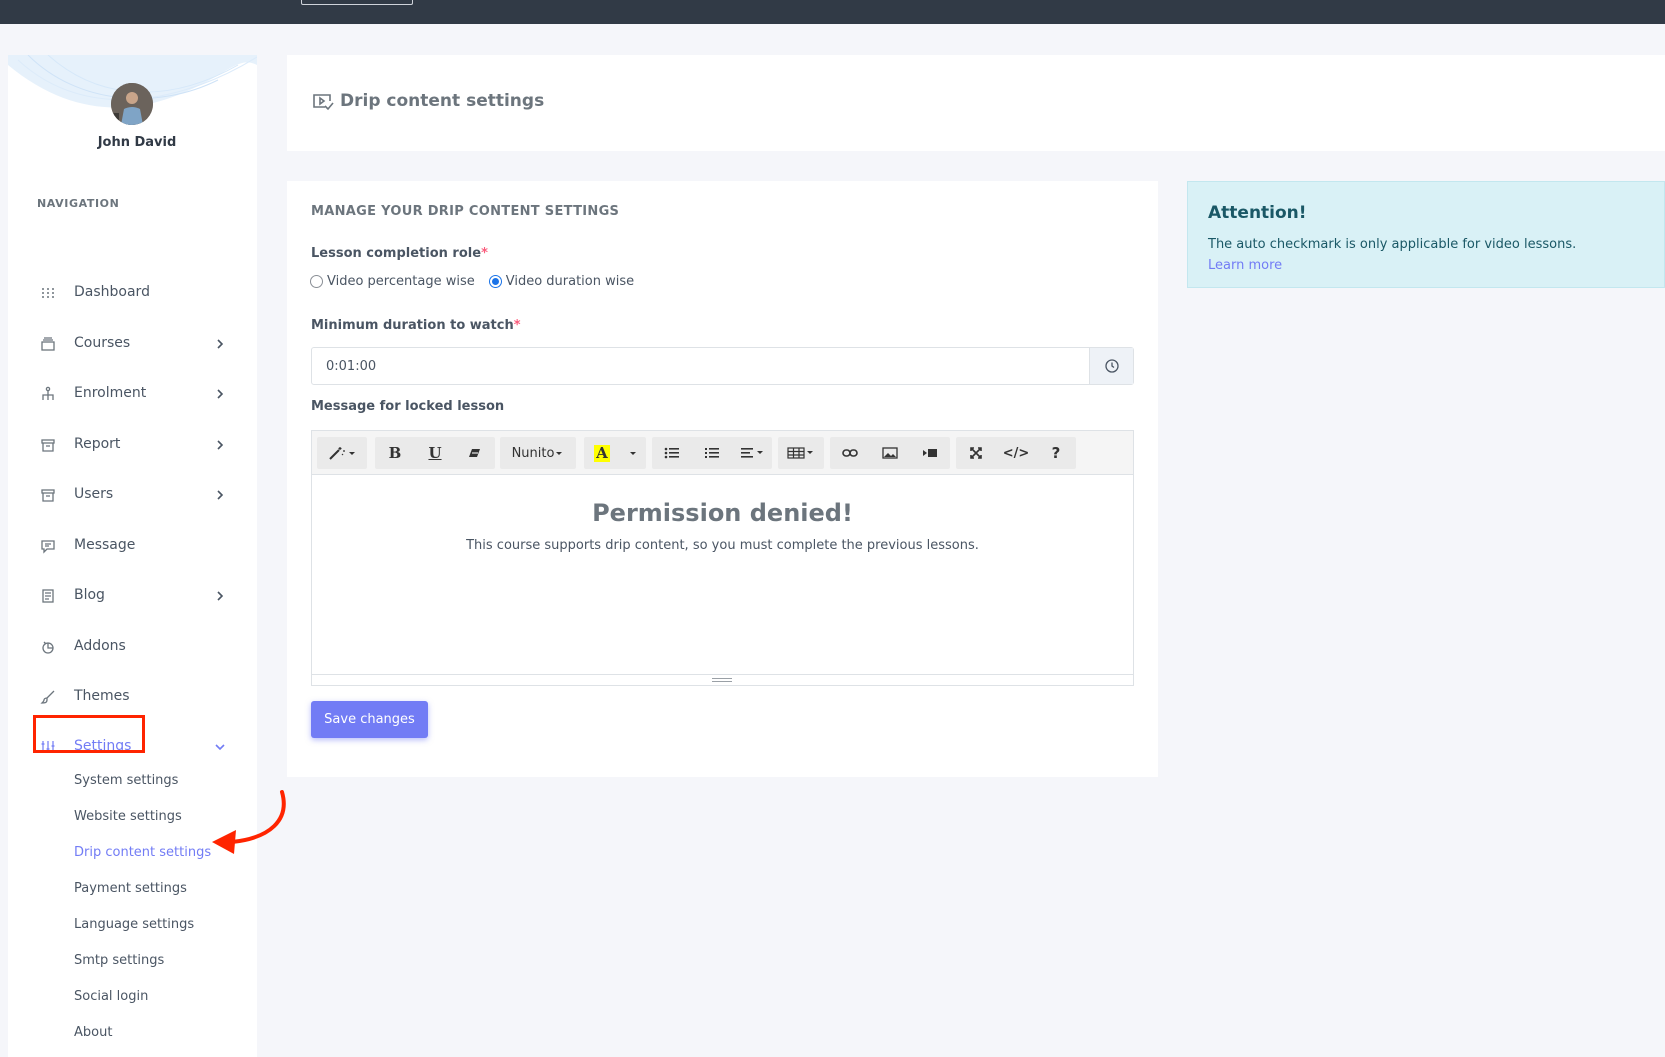 The image size is (1665, 1057). What do you see at coordinates (97, 444) in the screenshot?
I see `sidebar-item-label: Report` at bounding box center [97, 444].